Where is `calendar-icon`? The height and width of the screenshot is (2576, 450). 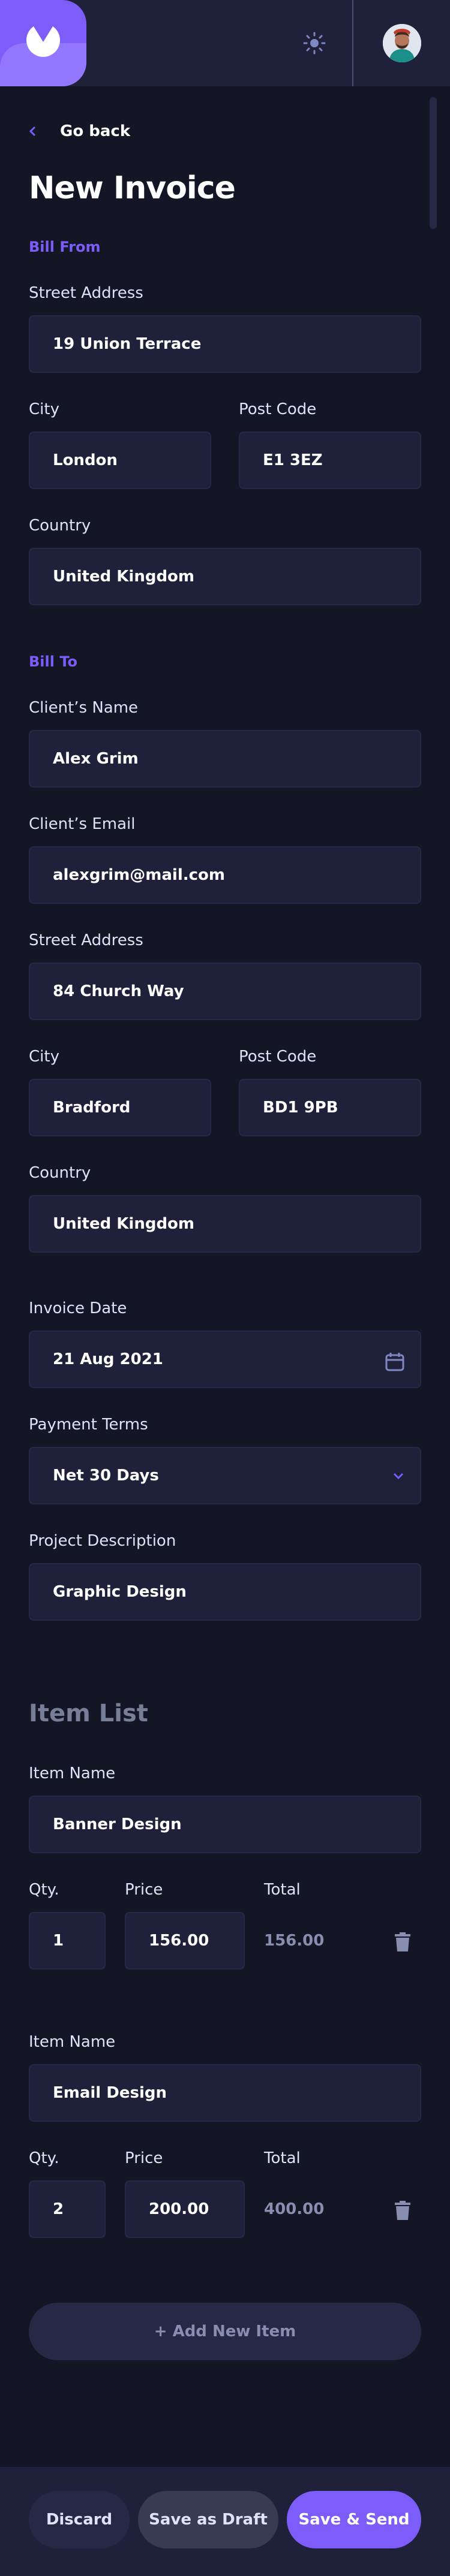
calendar-icon is located at coordinates (394, 1362).